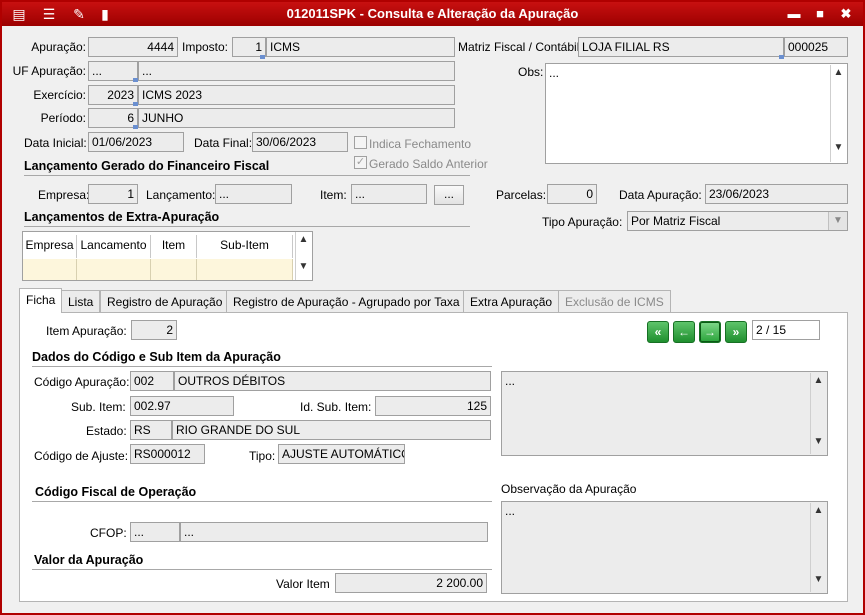 The image size is (865, 615). Describe the element at coordinates (736, 332) in the screenshot. I see `last-record-icon: »` at that location.